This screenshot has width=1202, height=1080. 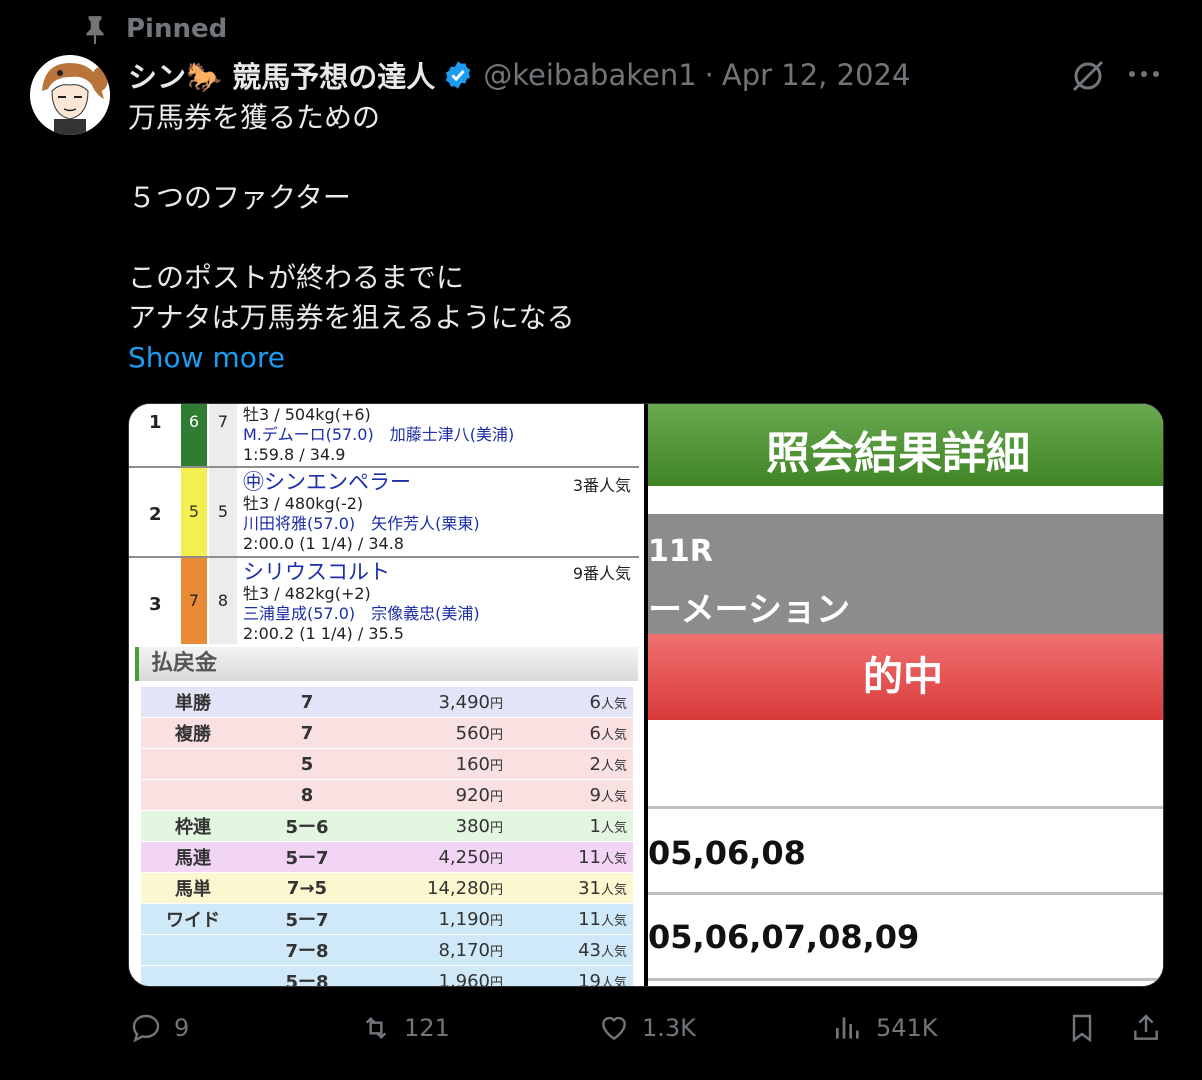 I want to click on selection-row-2: 05,06,07,08,09, so click(x=905, y=937).